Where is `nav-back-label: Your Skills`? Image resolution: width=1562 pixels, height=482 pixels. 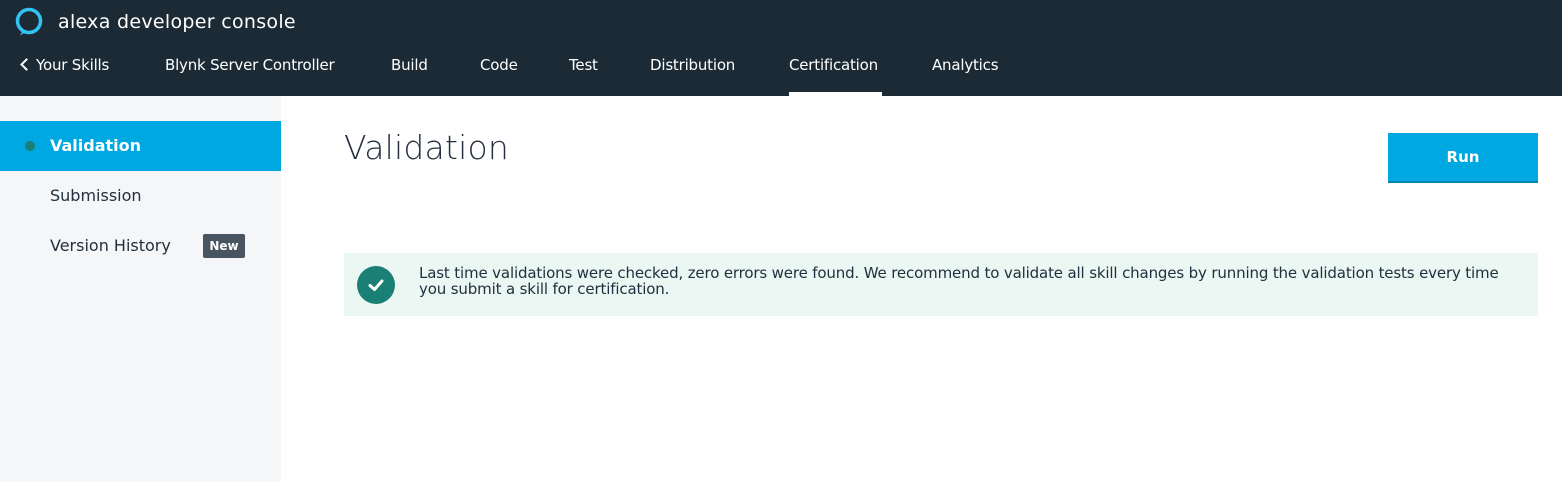
nav-back-label: Your Skills is located at coordinates (73, 65).